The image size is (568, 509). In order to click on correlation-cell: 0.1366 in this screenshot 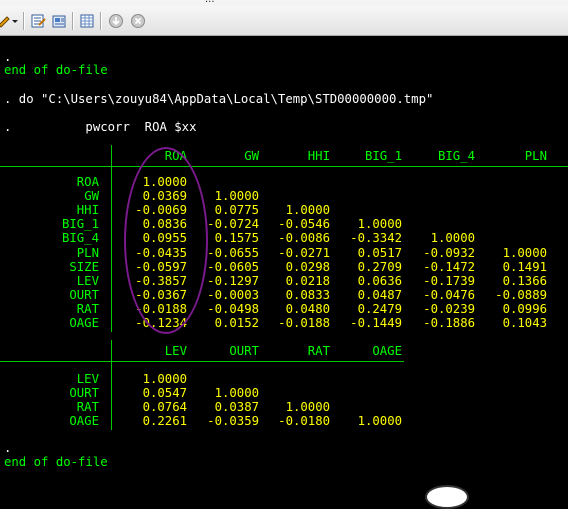, I will do `click(524, 280)`.